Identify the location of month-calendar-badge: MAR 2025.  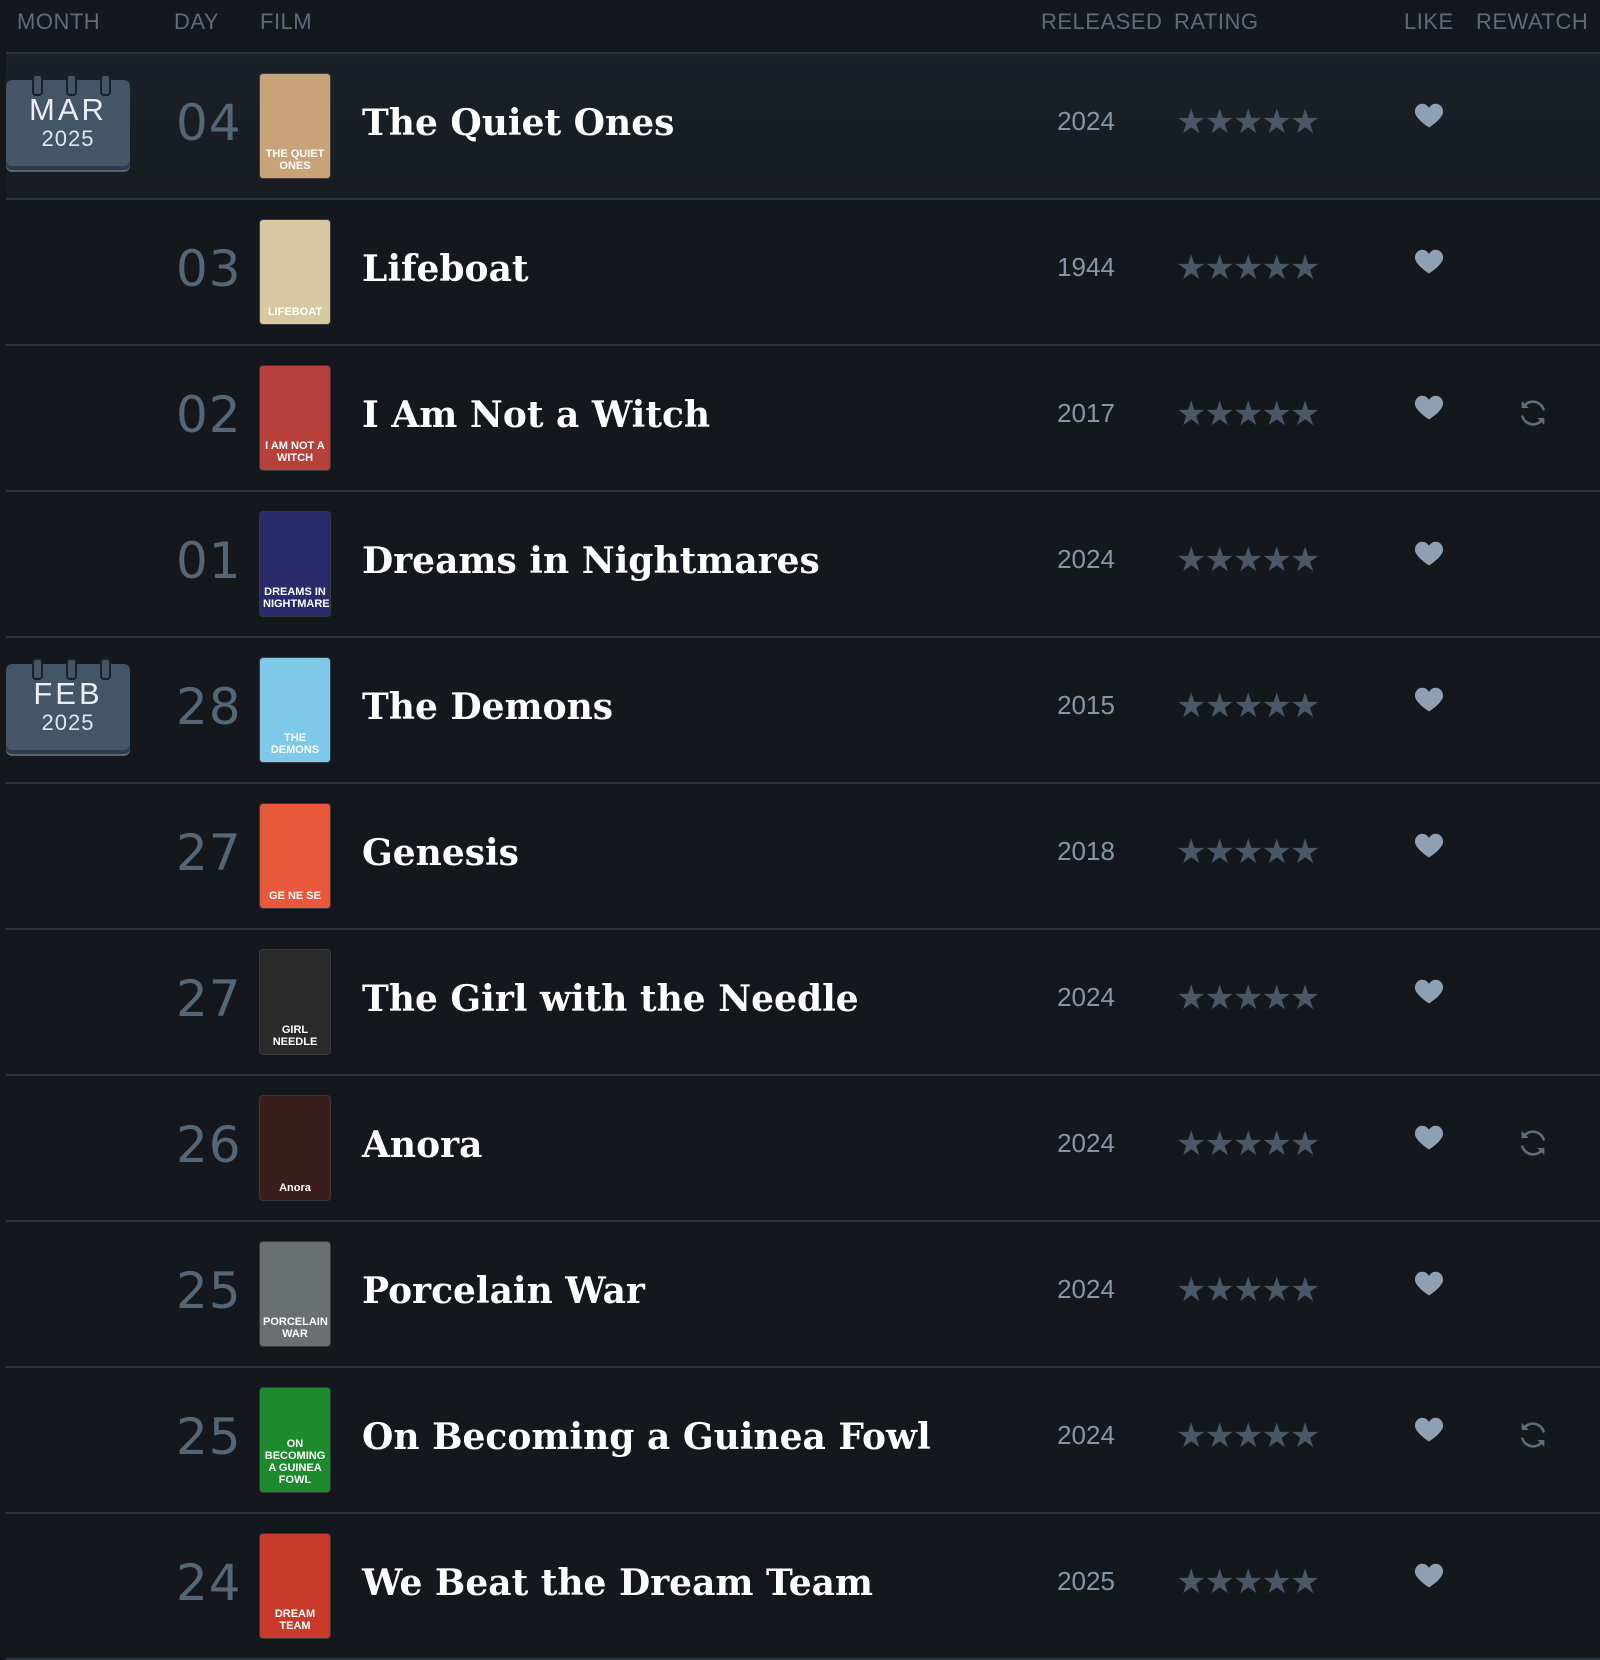
(69, 122).